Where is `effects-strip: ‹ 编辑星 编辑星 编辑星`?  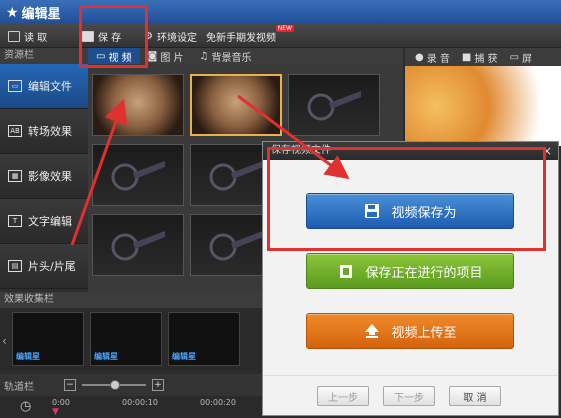 effects-strip: ‹ 编辑星 编辑星 编辑星 is located at coordinates (135, 339).